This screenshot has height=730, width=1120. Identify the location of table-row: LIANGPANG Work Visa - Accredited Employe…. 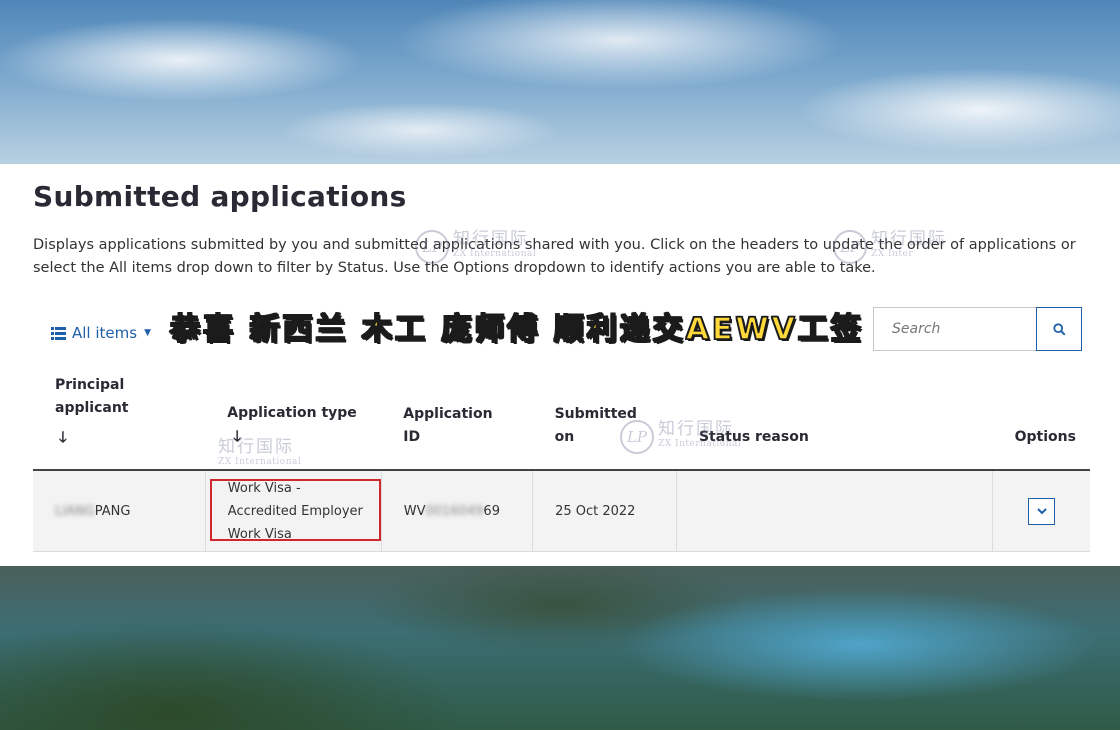
(561, 511).